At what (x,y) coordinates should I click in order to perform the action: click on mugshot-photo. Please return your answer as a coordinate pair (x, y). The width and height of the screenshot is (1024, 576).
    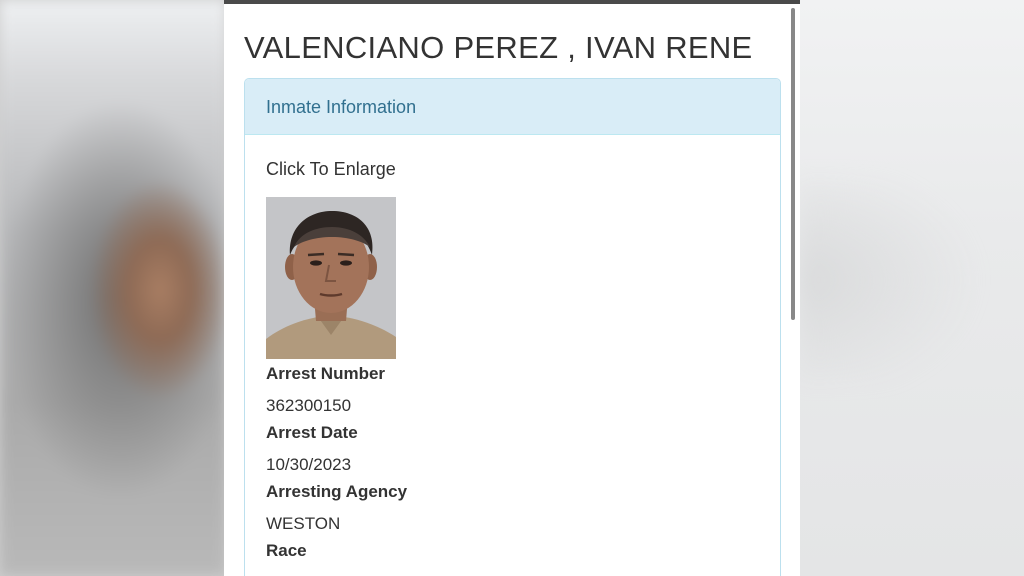
    Looking at the image, I should click on (331, 278).